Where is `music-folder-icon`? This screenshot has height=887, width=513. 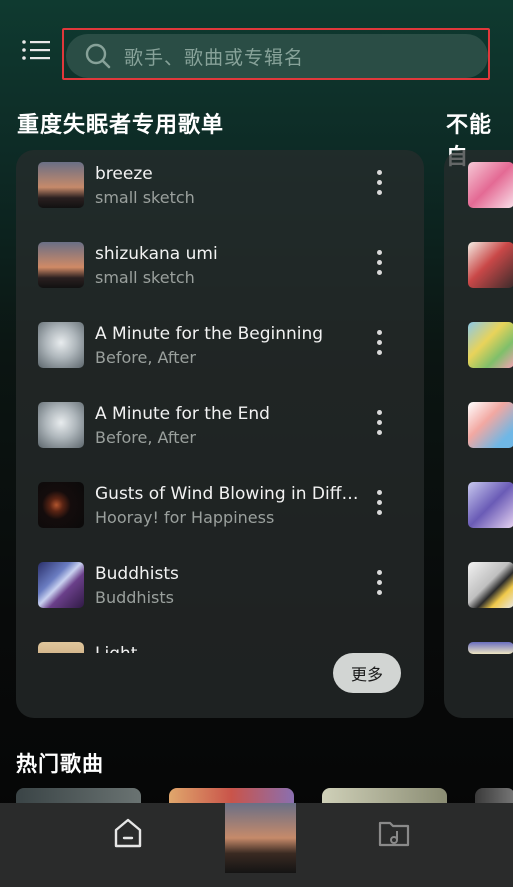 music-folder-icon is located at coordinates (394, 833).